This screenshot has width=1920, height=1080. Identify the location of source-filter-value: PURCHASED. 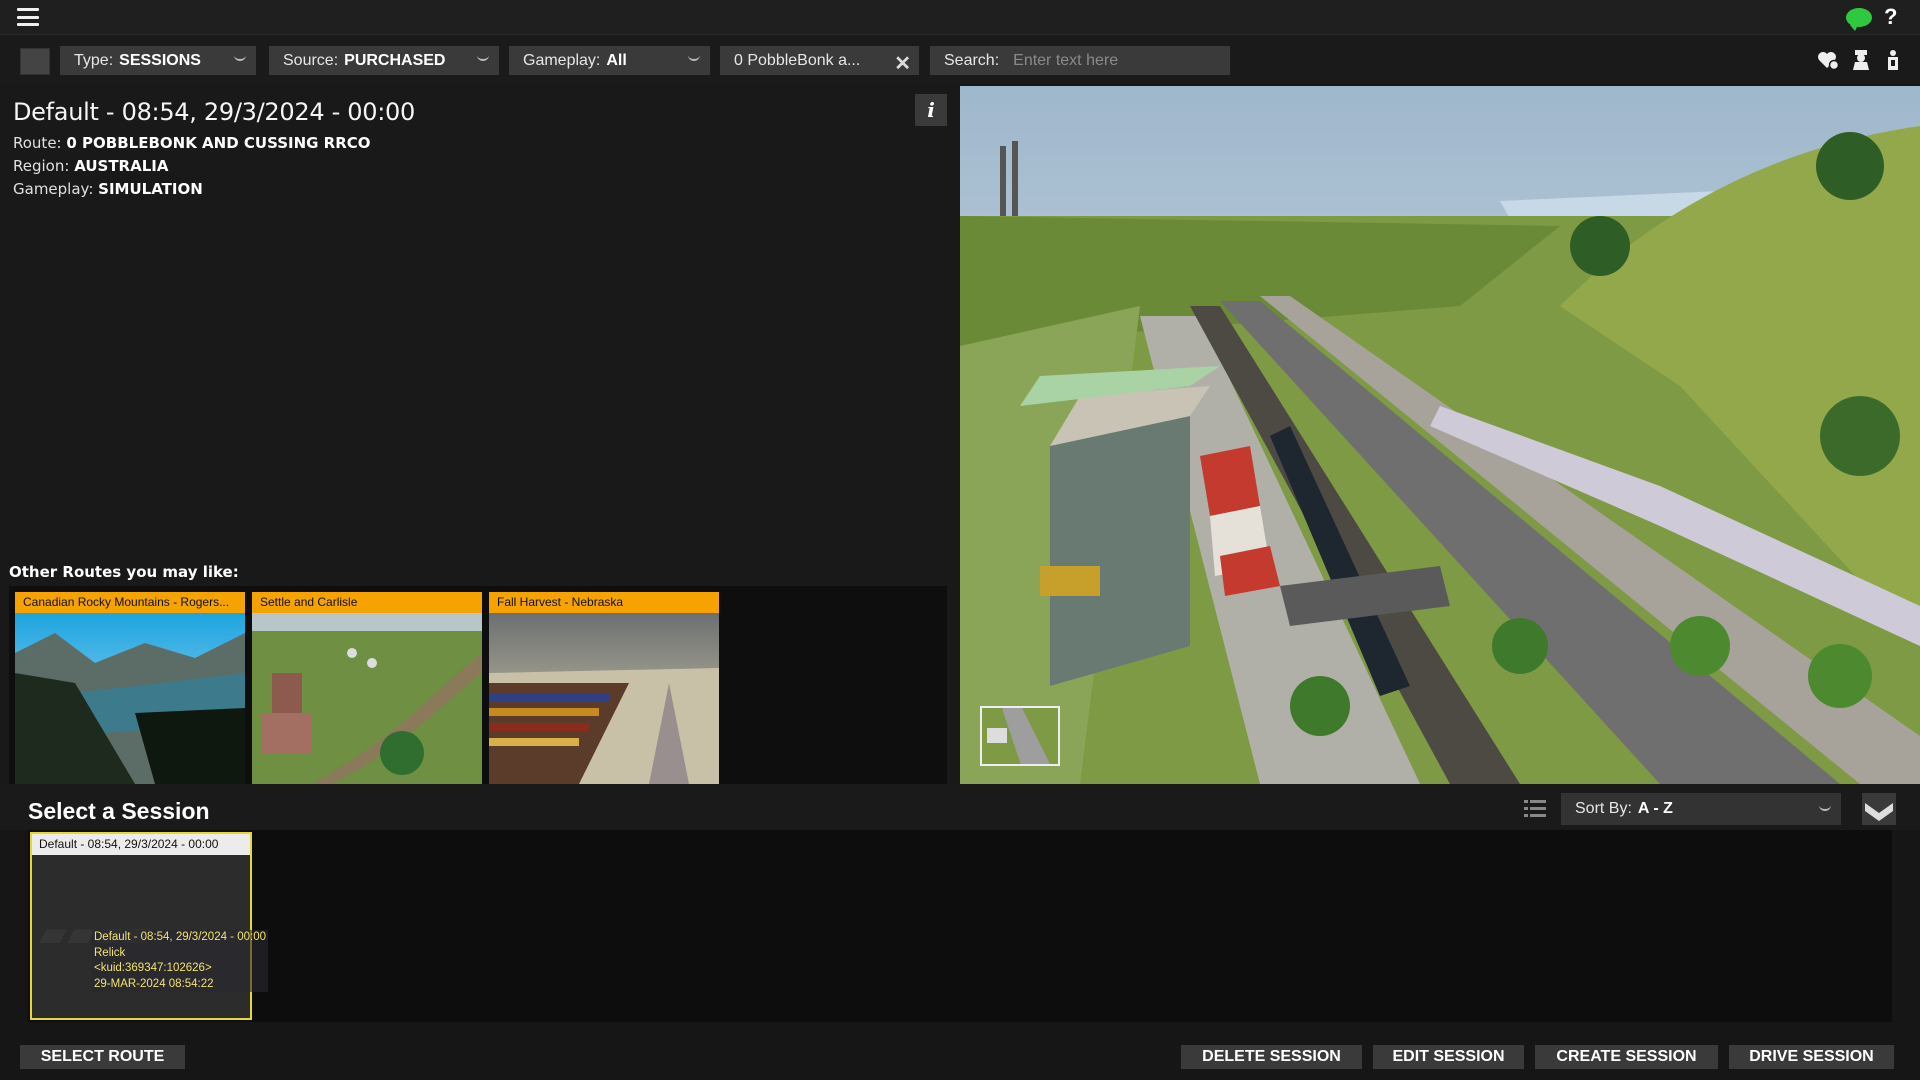
(395, 60).